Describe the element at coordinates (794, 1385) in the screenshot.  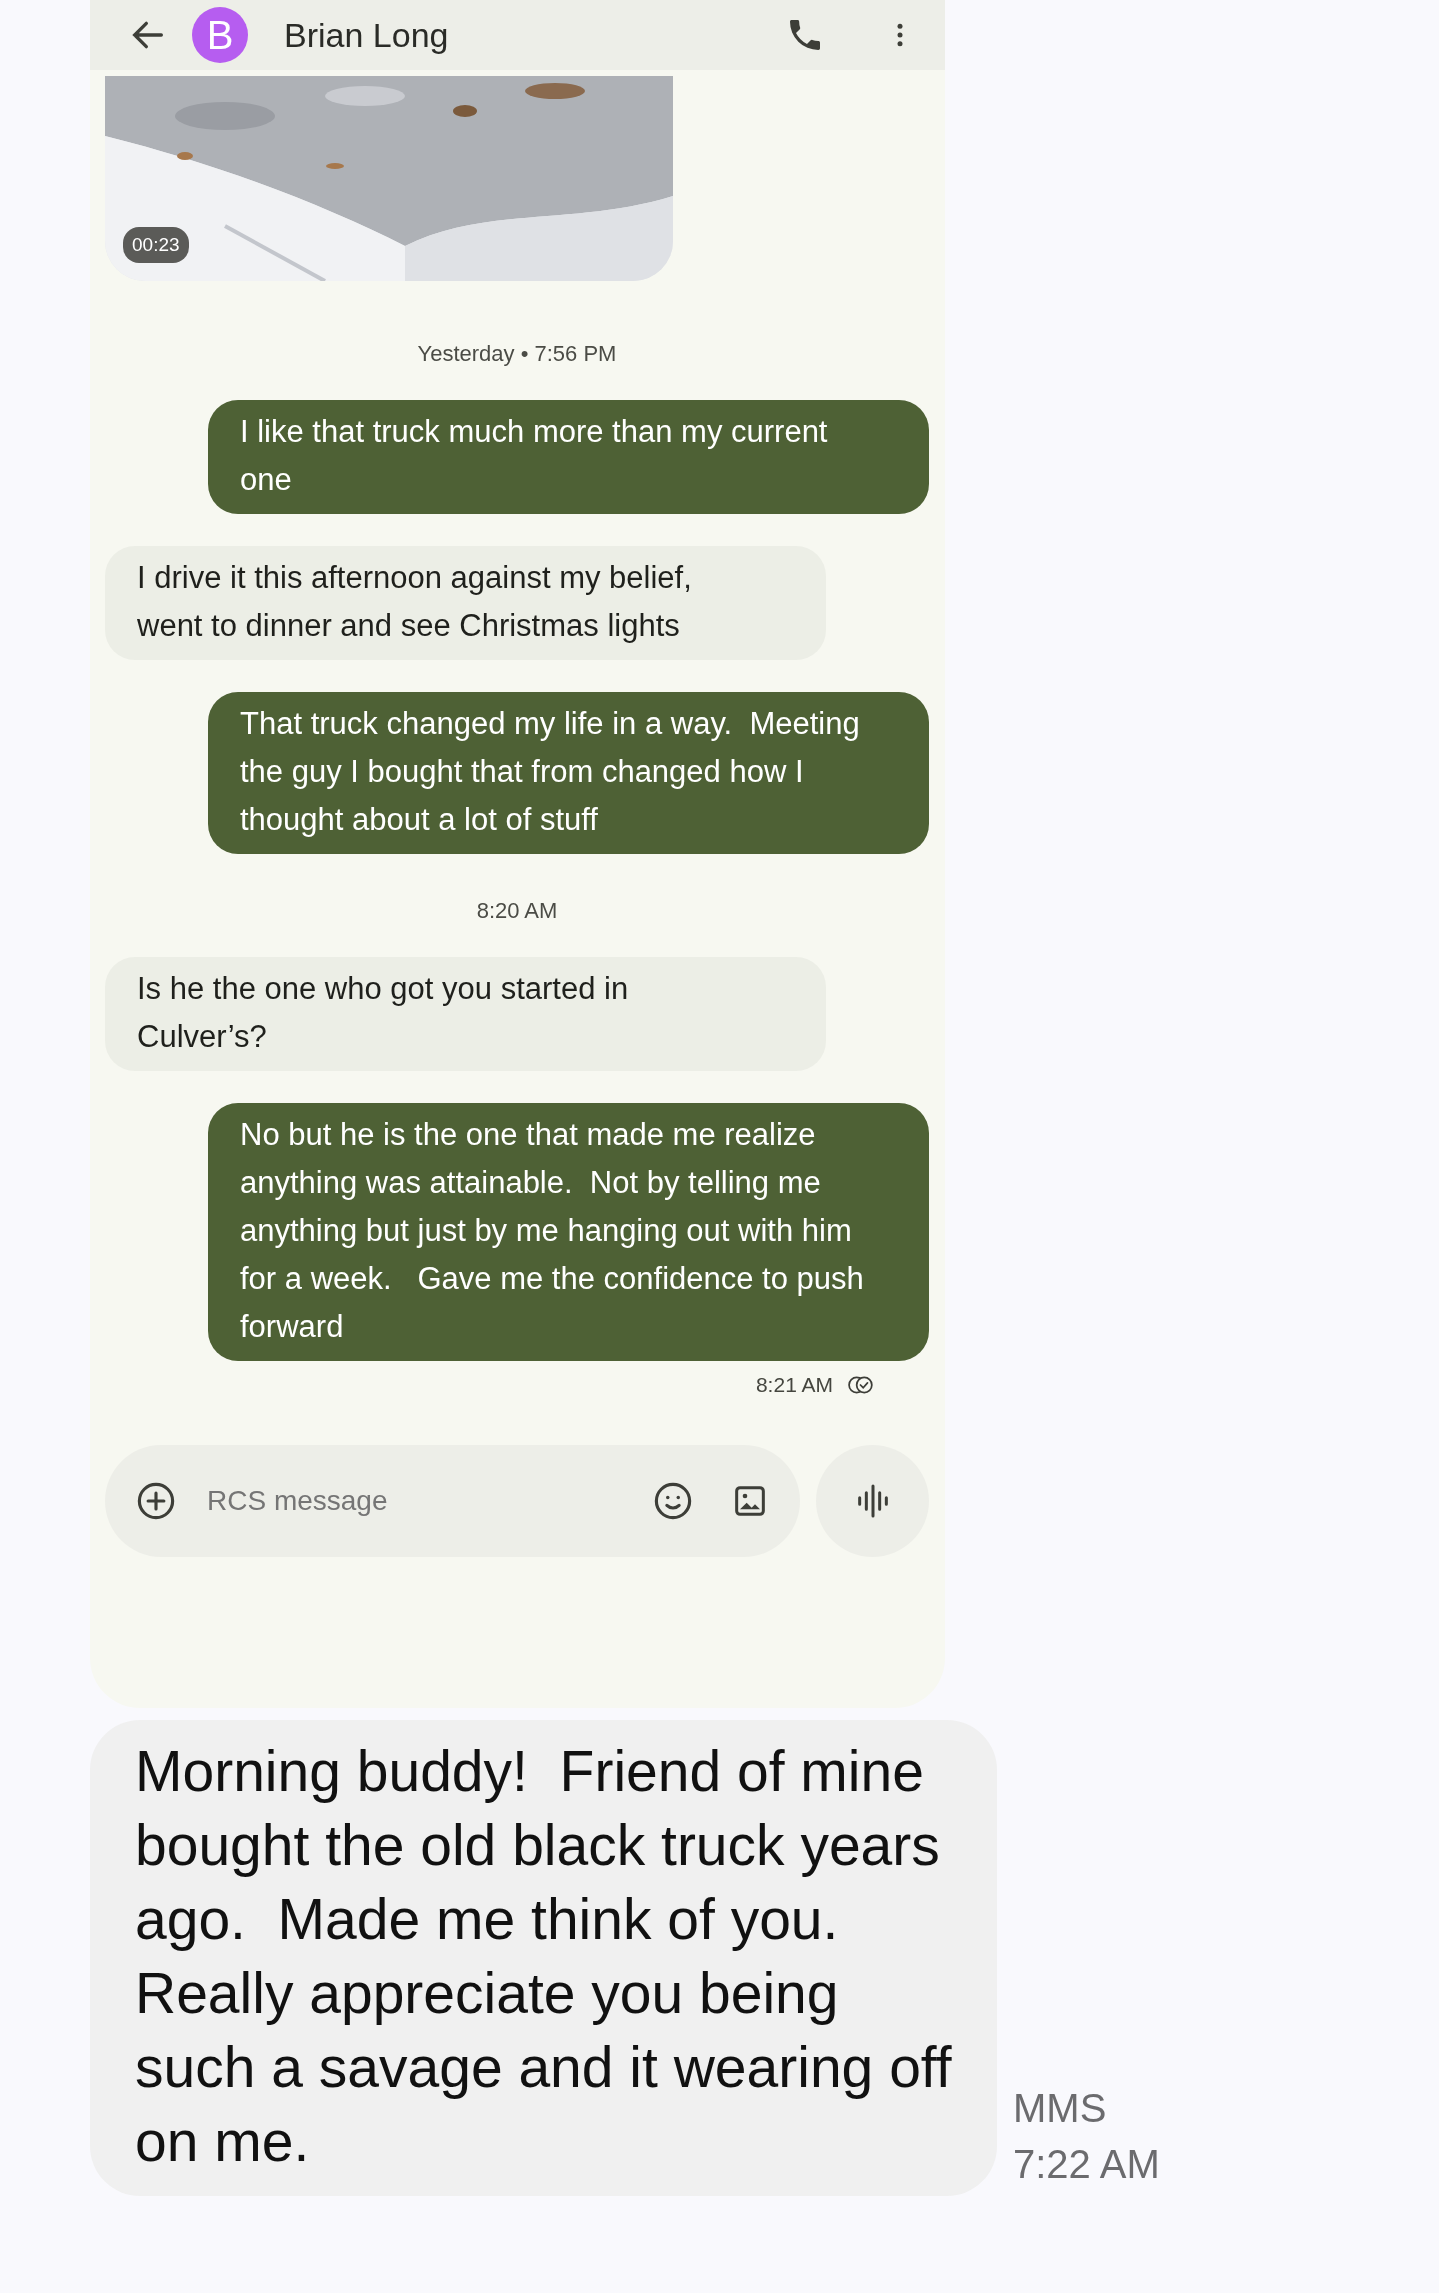
I see `sent-time: 8:21 AM` at that location.